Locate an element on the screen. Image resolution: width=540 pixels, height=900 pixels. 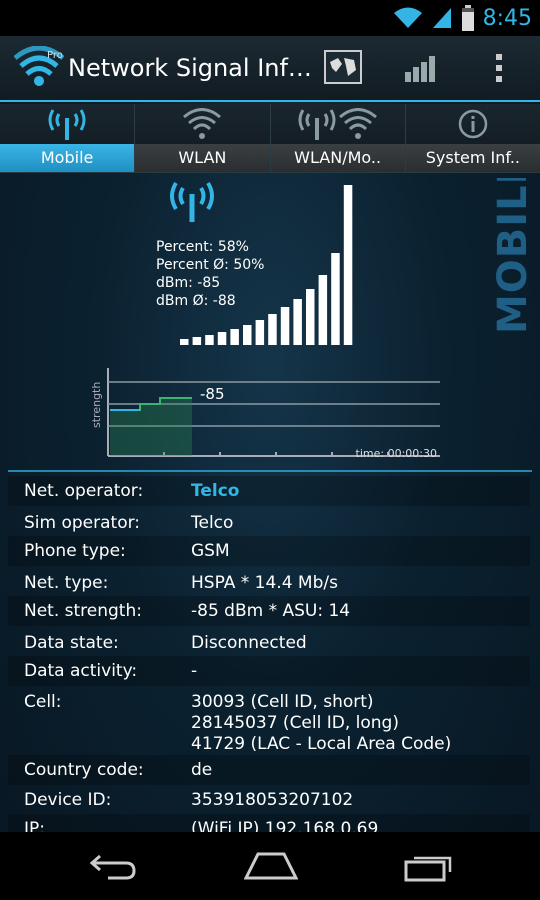
navigation-bar is located at coordinates (270, 866).